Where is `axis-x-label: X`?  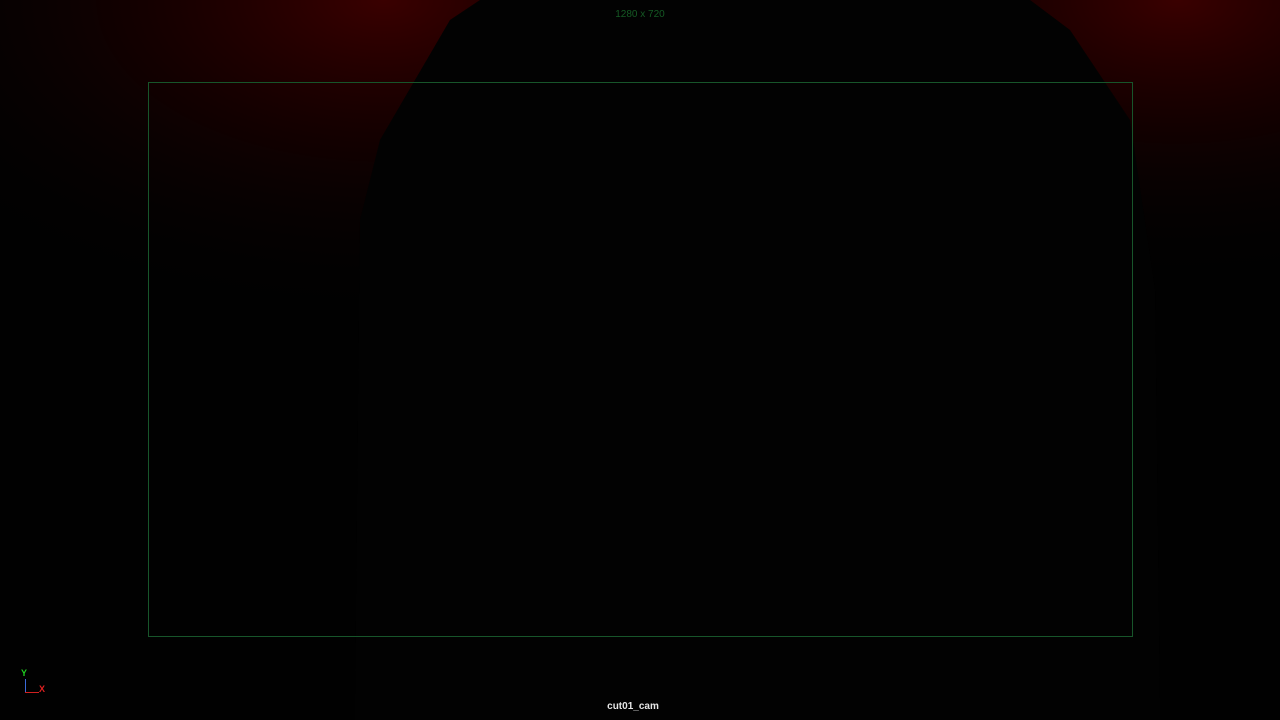 axis-x-label: X is located at coordinates (42, 689).